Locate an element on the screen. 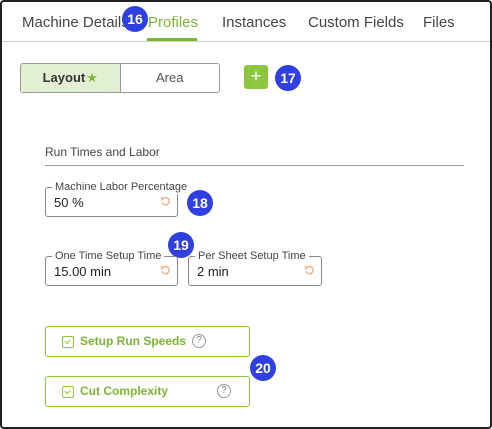 The width and height of the screenshot is (492, 429). profile-type-toggle: Layout★ Area is located at coordinates (120, 78).